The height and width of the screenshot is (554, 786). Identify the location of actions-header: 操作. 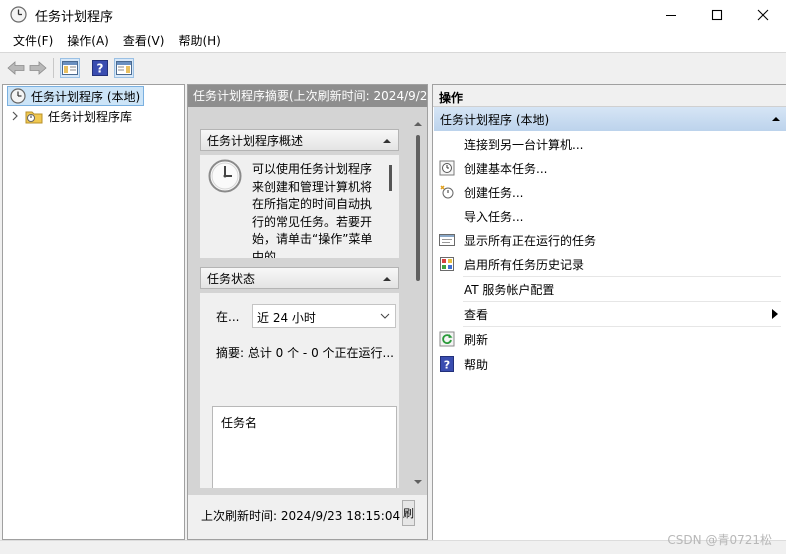
(609, 96).